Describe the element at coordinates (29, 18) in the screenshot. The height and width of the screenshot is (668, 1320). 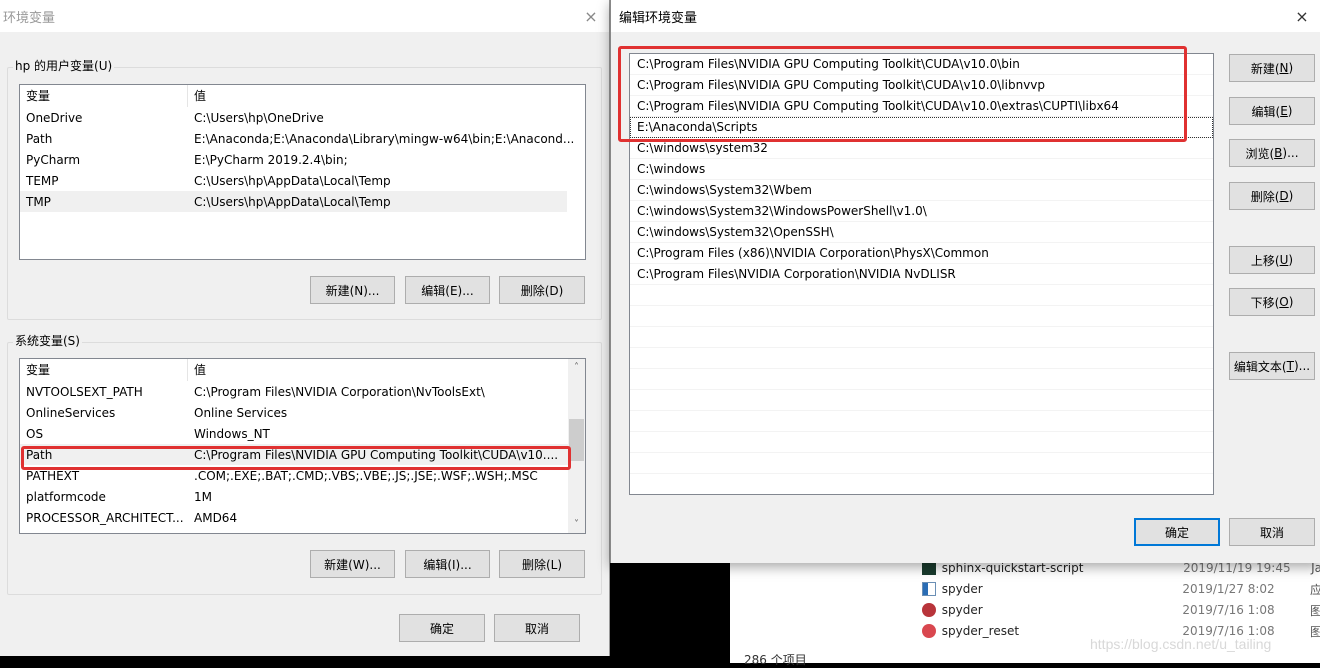
I see `dialog-title: 环境变量` at that location.